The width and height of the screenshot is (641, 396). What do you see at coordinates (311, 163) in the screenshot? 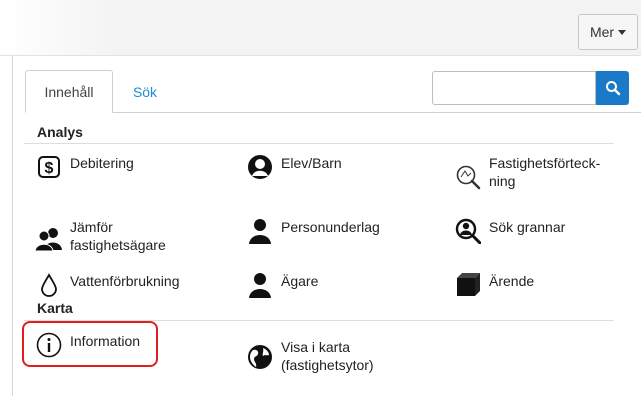
I see `menu-item-label: Elev/Barn` at bounding box center [311, 163].